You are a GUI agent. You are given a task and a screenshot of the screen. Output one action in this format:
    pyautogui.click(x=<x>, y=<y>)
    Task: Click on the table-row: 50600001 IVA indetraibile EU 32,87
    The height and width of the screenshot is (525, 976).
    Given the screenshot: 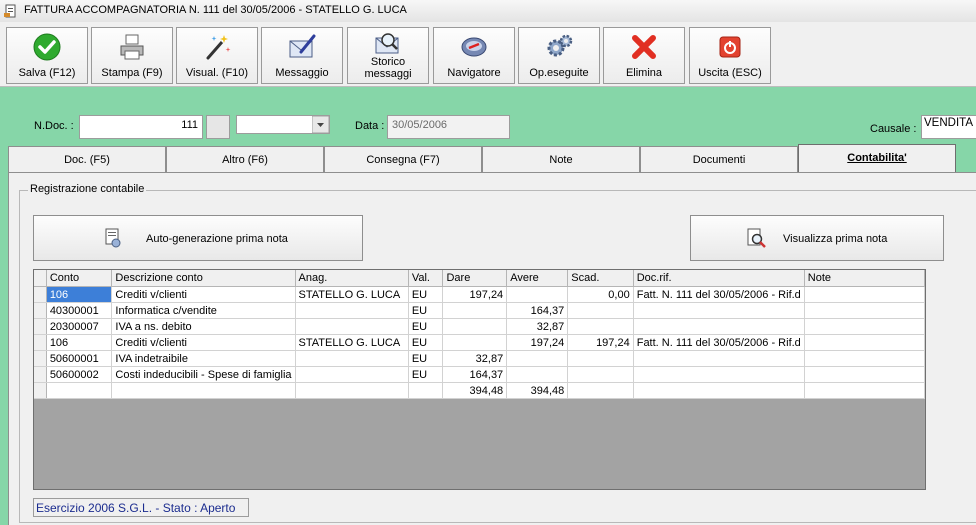 What is the action you would take?
    pyautogui.click(x=479, y=358)
    